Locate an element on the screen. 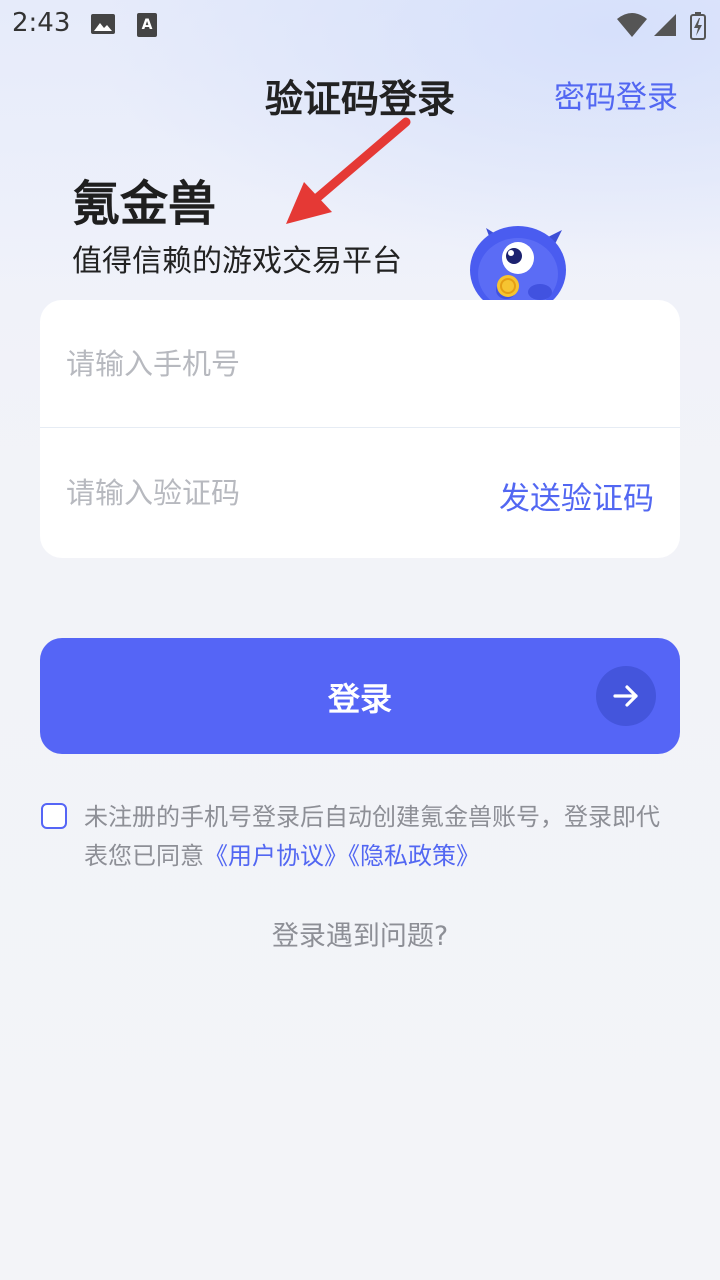 The width and height of the screenshot is (720, 1280). arrow-right-icon is located at coordinates (626, 696).